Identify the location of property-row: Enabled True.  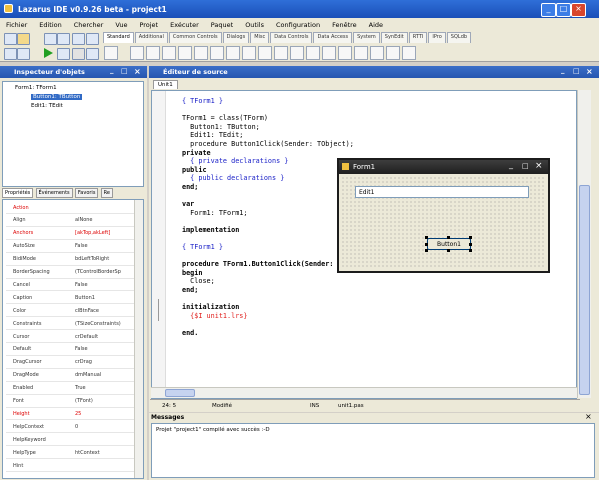
(72, 389).